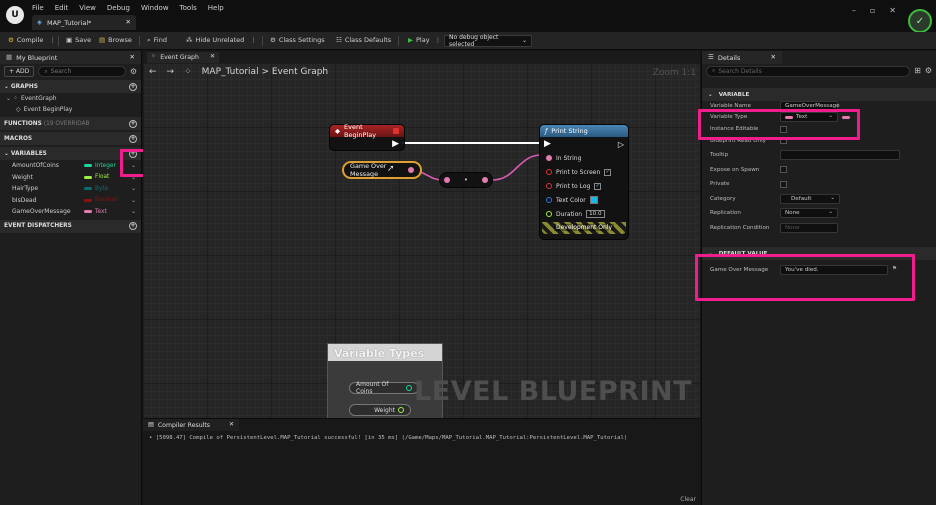 This screenshot has height=505, width=936. Describe the element at coordinates (598, 186) in the screenshot. I see `print-to-log-checkbox: ✓` at that location.